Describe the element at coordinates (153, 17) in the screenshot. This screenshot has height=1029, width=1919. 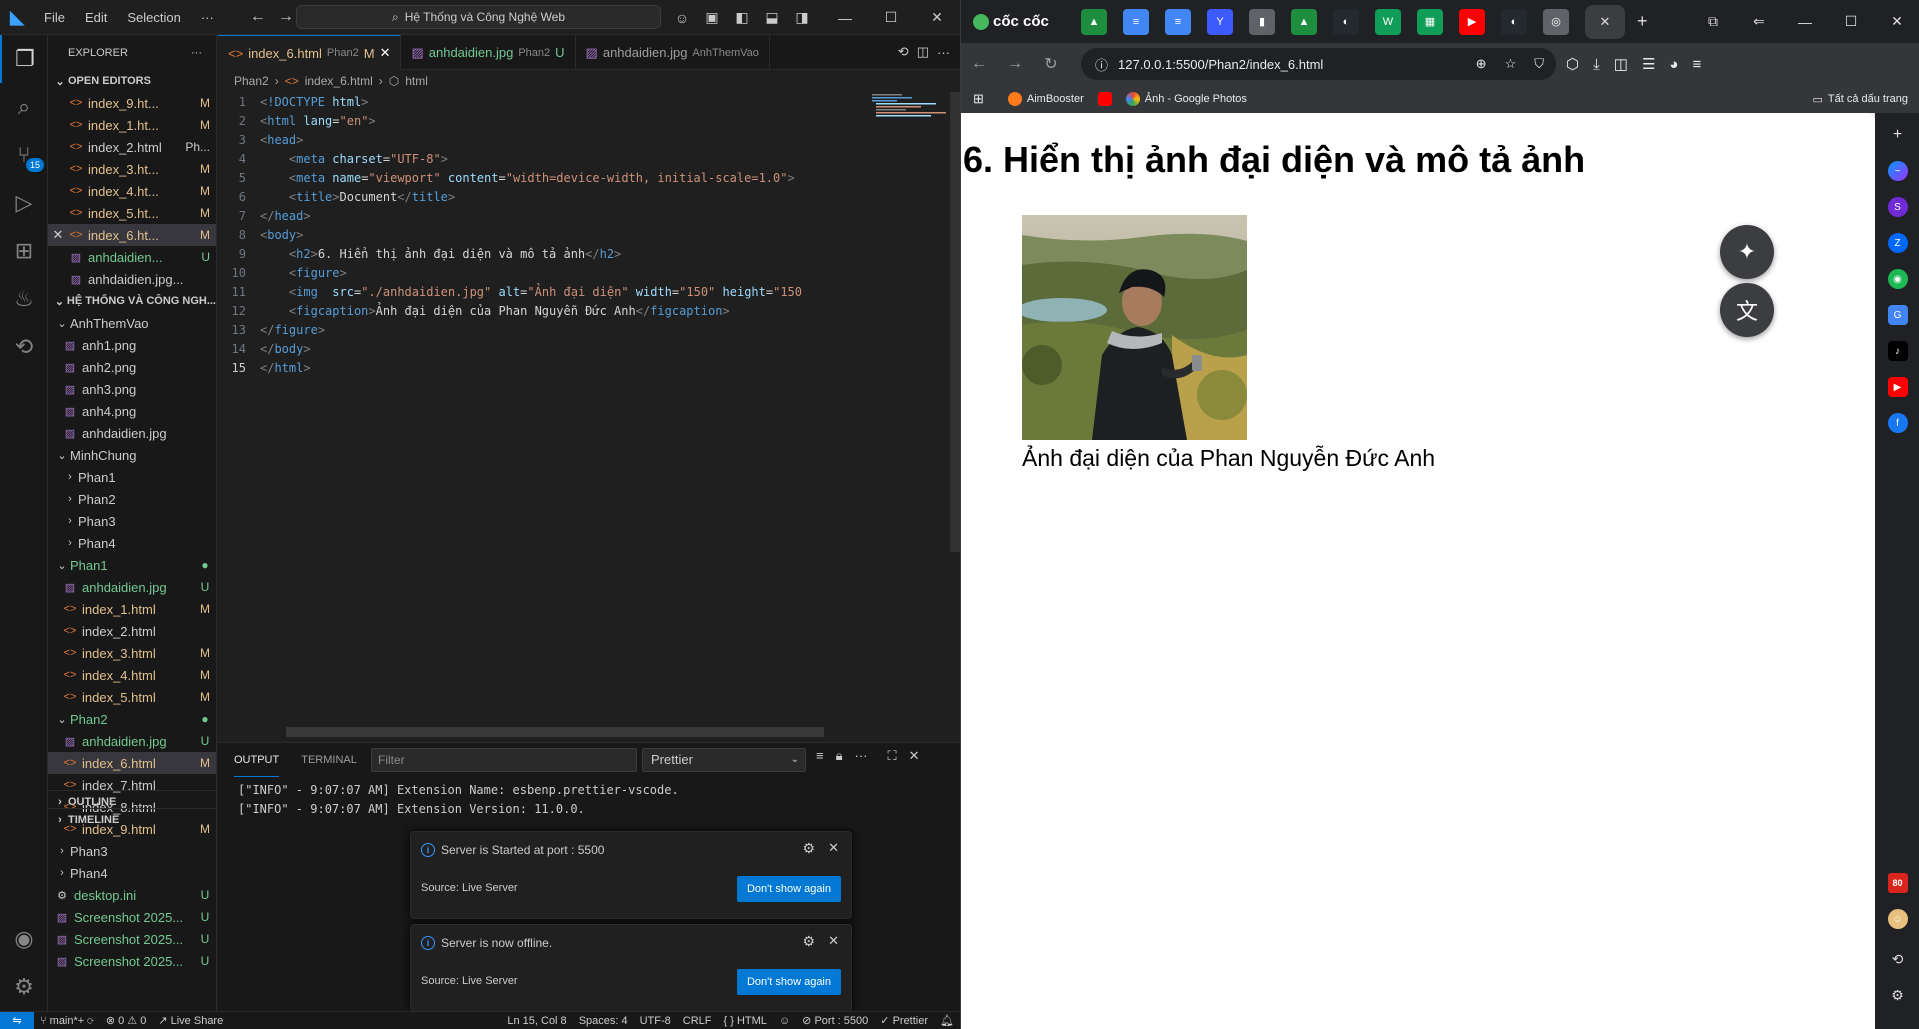
I see `menu-selection: Selection` at that location.